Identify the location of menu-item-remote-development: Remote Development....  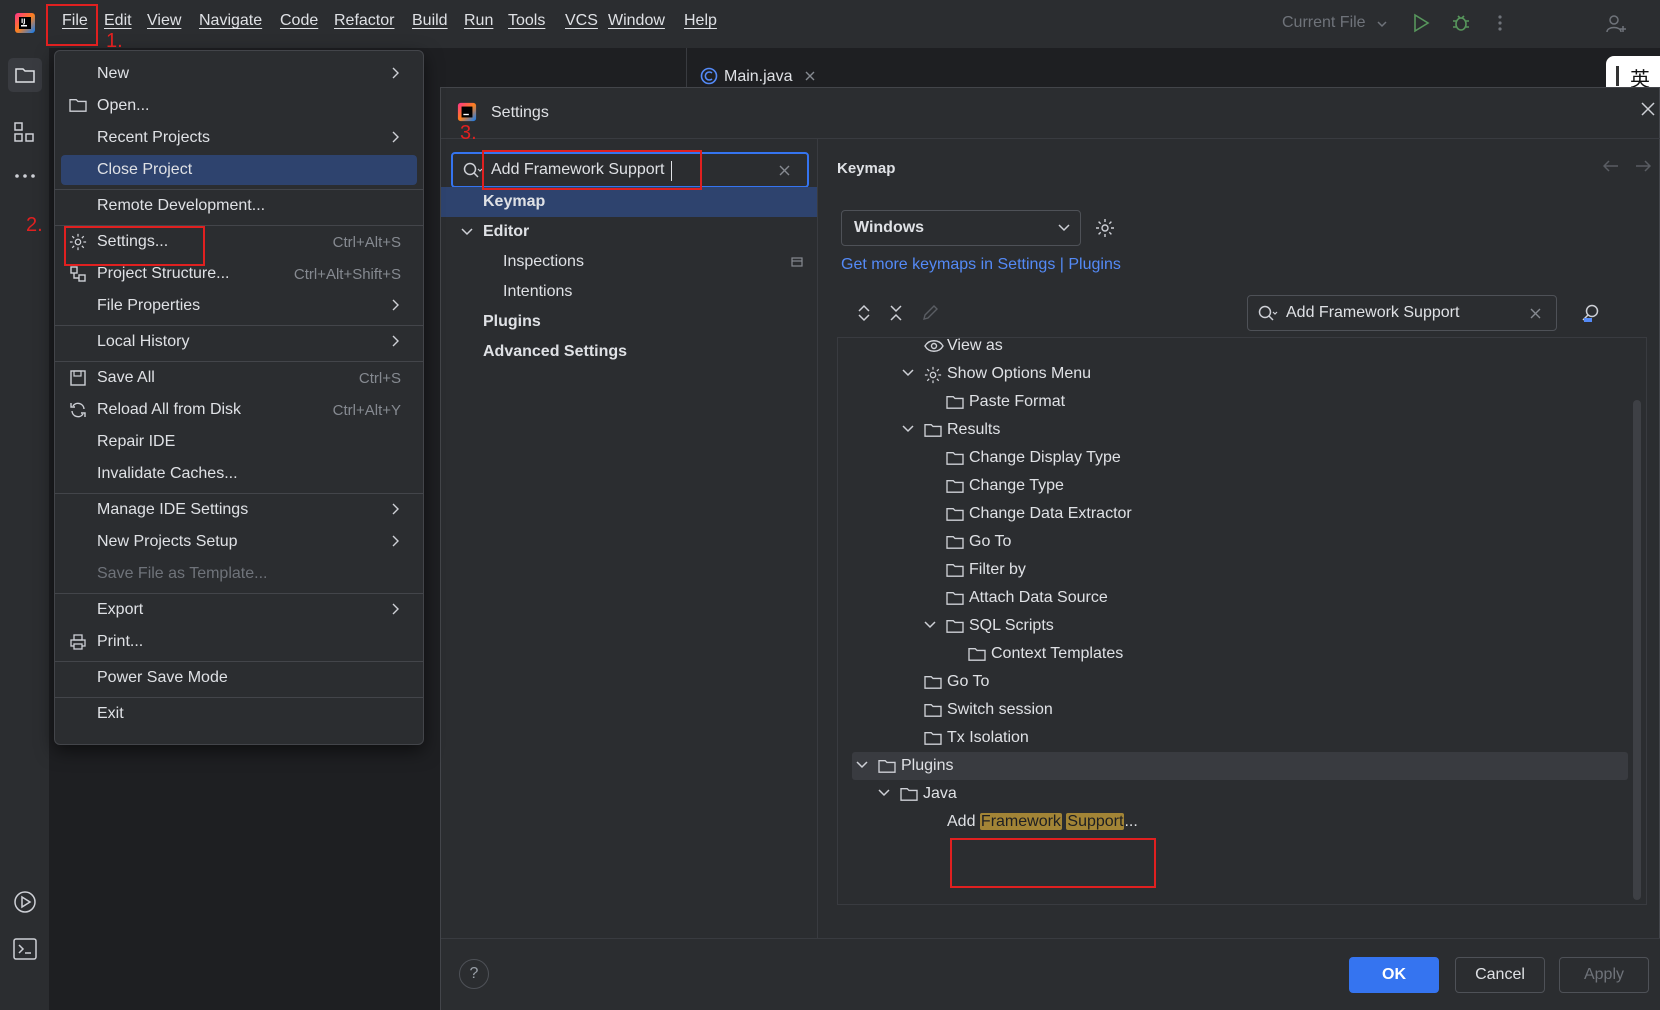
(239, 206).